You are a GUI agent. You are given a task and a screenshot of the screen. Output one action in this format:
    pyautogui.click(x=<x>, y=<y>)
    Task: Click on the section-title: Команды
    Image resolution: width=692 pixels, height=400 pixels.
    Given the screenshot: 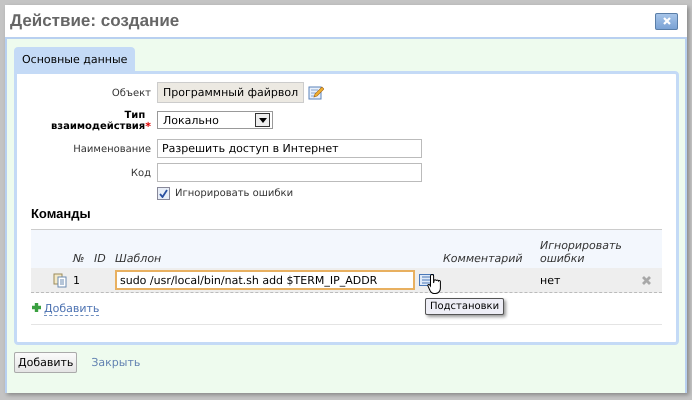 What is the action you would take?
    pyautogui.click(x=61, y=213)
    